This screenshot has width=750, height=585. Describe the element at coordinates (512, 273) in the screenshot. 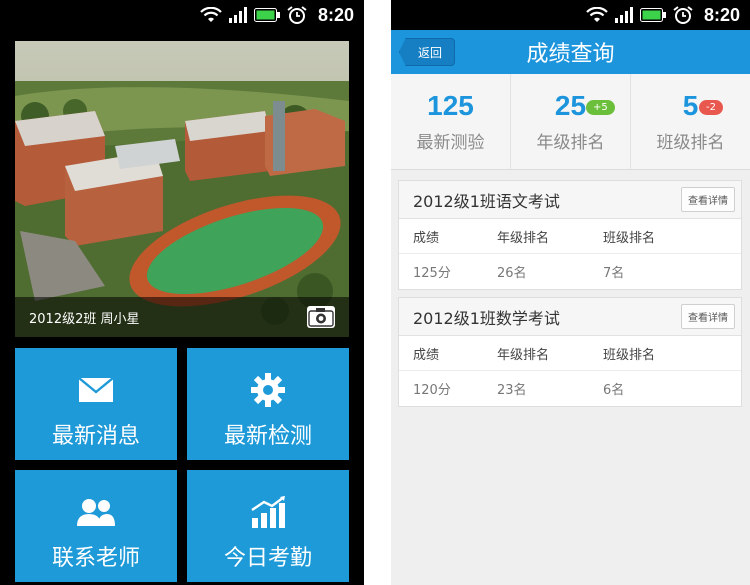

I see `grade-rank-value: 26名` at that location.